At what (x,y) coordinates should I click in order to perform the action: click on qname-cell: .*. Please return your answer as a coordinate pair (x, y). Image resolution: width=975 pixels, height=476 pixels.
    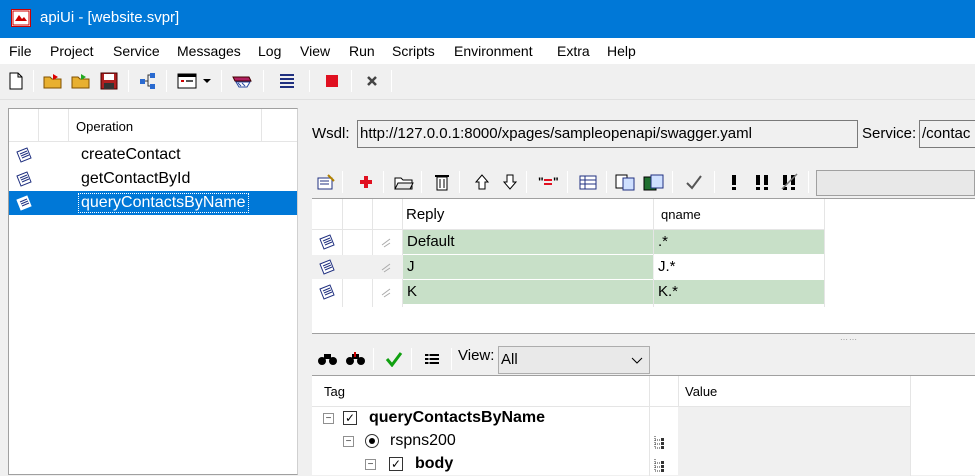
    Looking at the image, I should click on (739, 242).